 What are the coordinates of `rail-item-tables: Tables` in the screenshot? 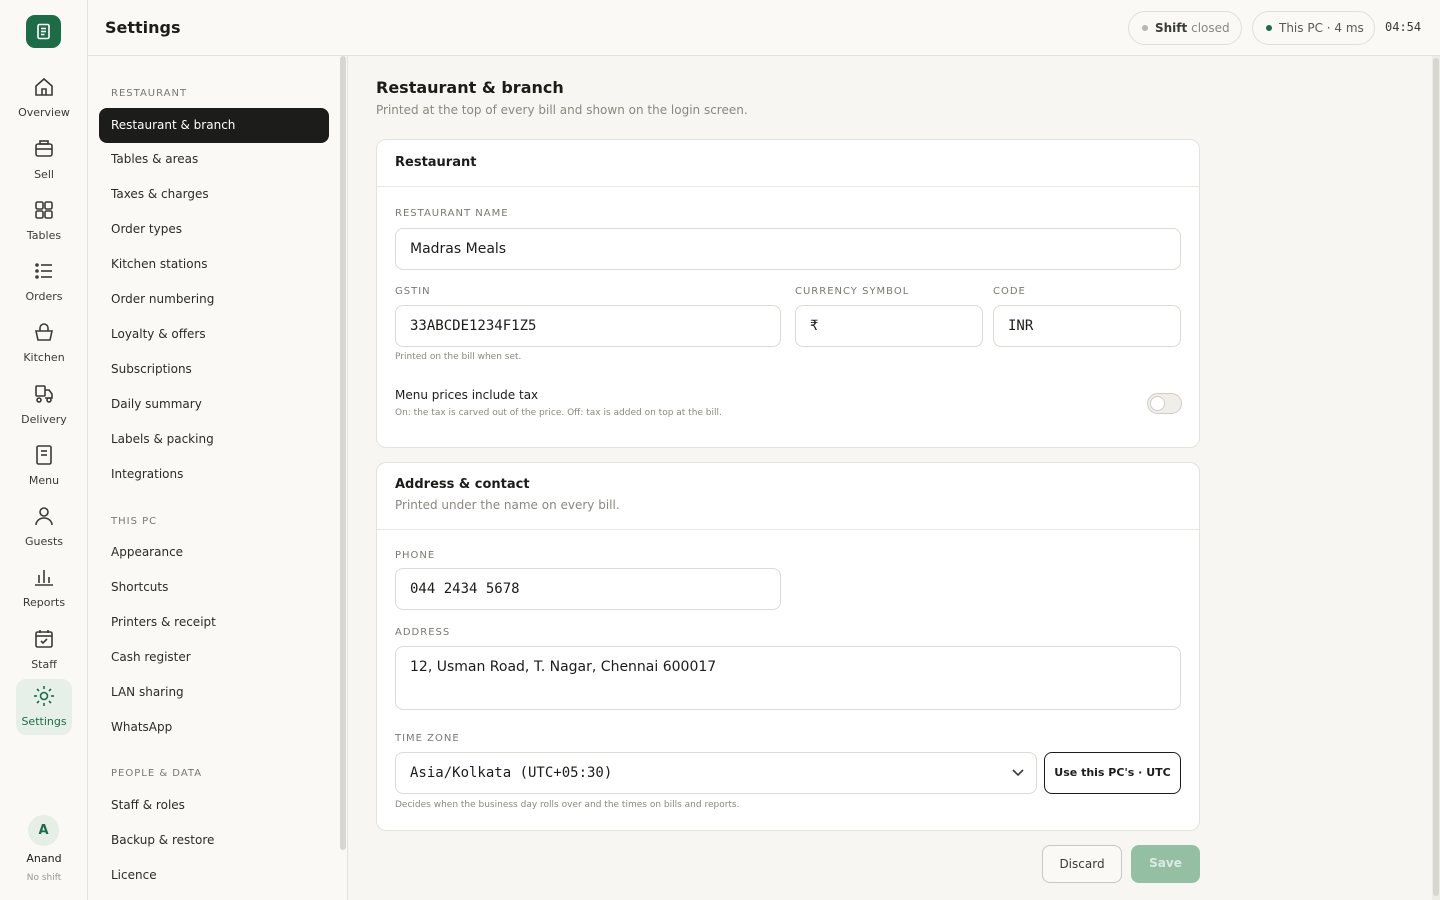 It's located at (44, 221).